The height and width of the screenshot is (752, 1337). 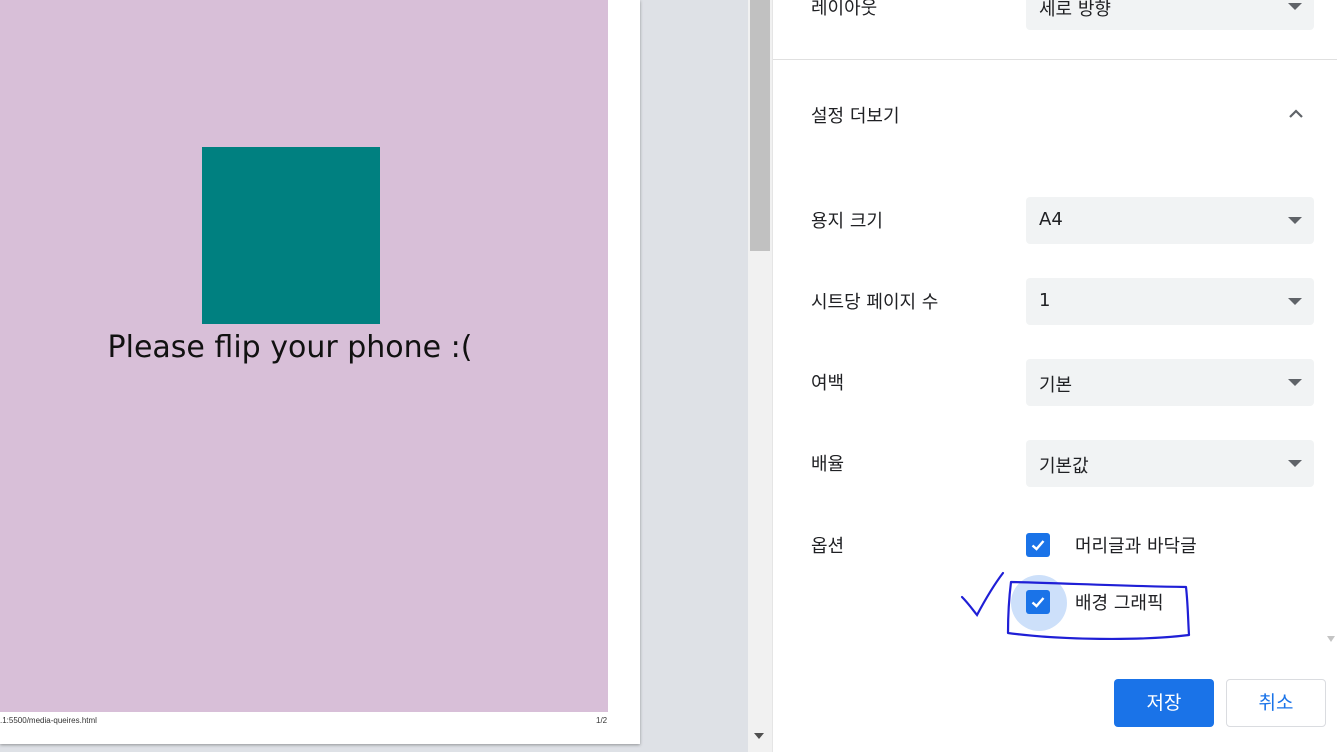 What do you see at coordinates (828, 383) in the screenshot?
I see `margins-label: 여백` at bounding box center [828, 383].